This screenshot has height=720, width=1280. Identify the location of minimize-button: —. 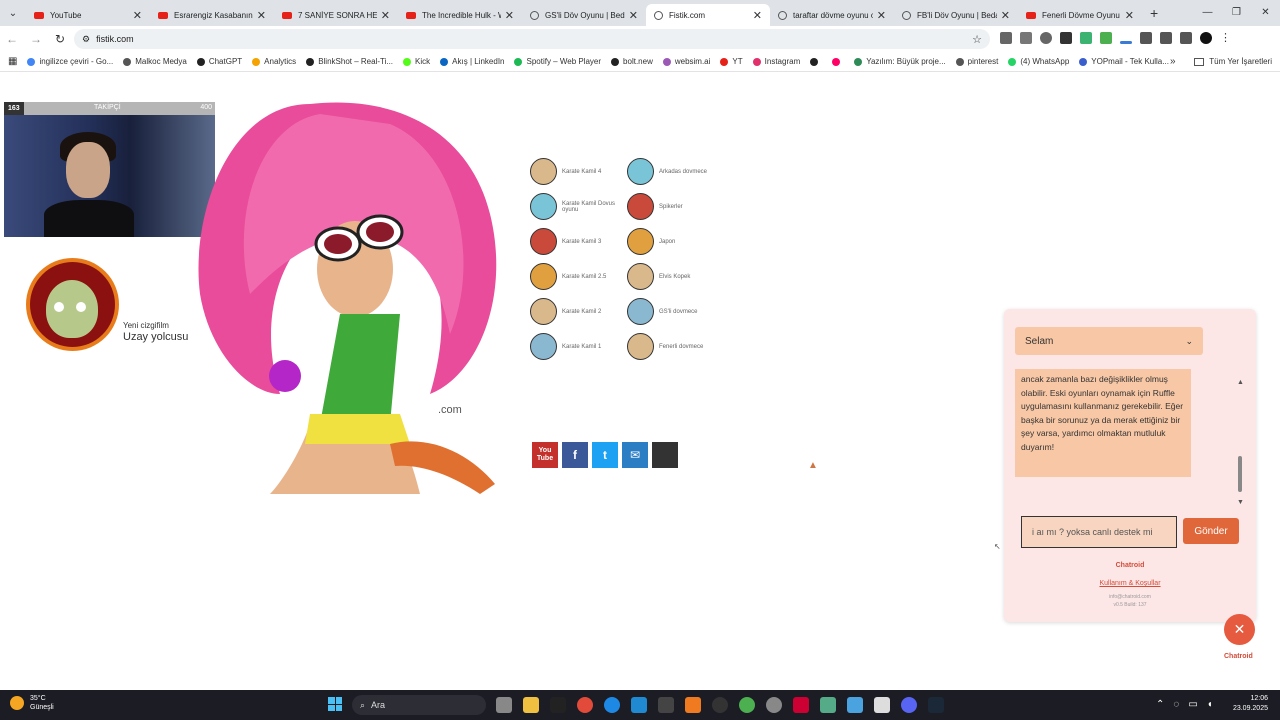
(1207, 13).